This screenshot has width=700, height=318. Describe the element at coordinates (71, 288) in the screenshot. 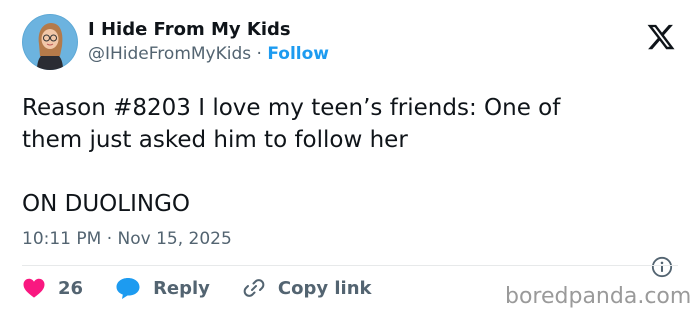

I see `like-count: 26` at that location.